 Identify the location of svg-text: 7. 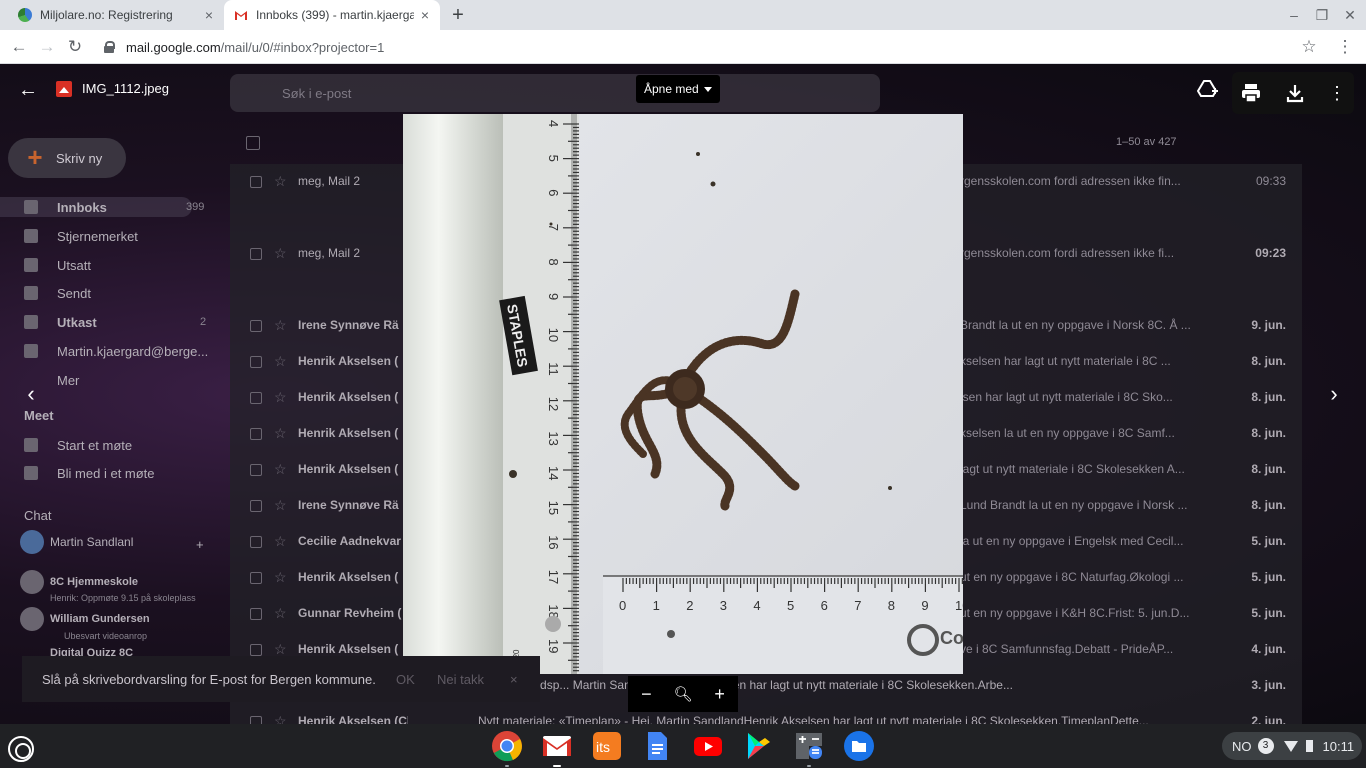
(857, 605).